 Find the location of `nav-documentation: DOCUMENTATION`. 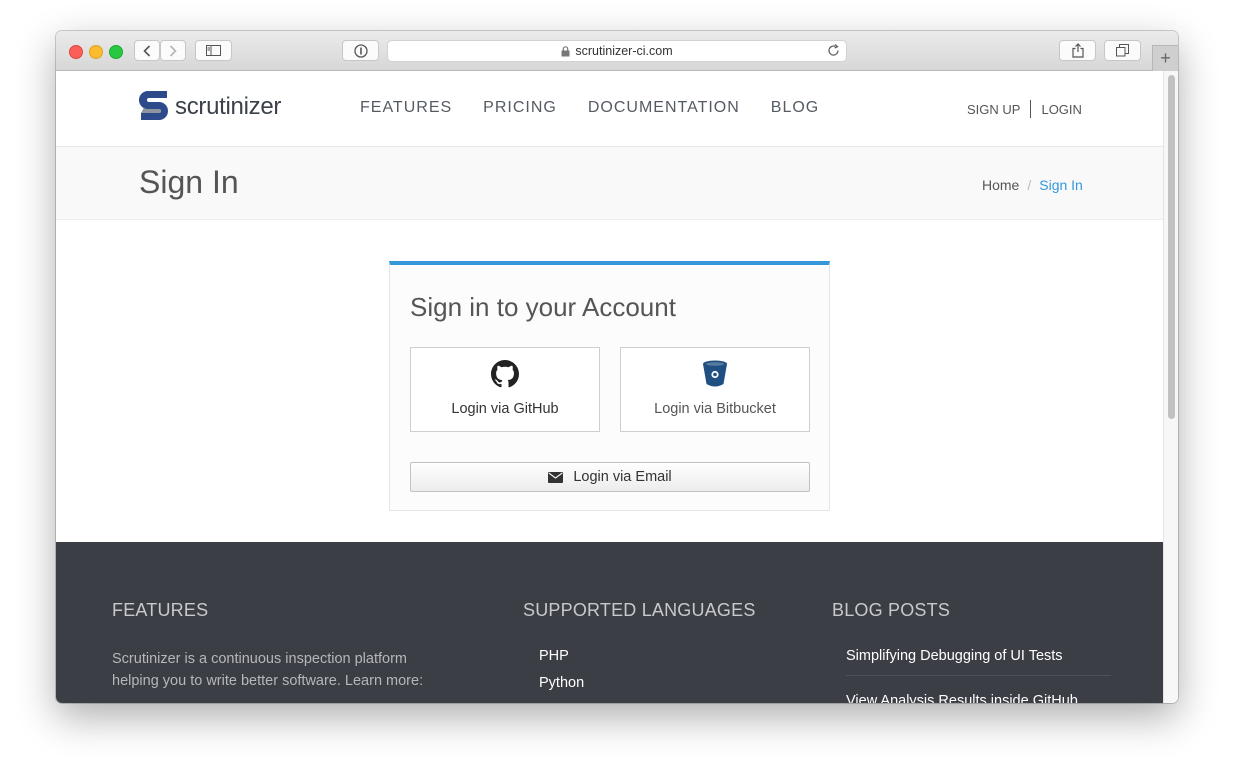

nav-documentation: DOCUMENTATION is located at coordinates (664, 108).